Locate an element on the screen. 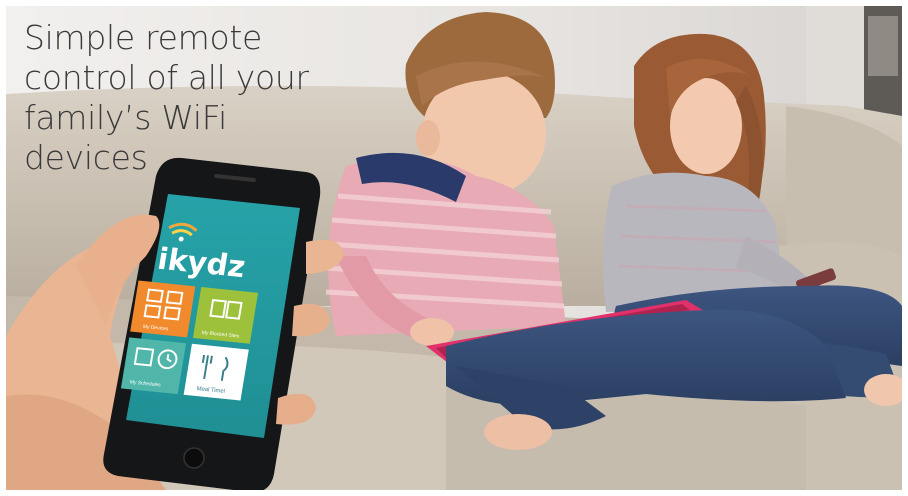 The width and height of the screenshot is (908, 496). tile-meal-time: Meal Time! is located at coordinates (216, 372).